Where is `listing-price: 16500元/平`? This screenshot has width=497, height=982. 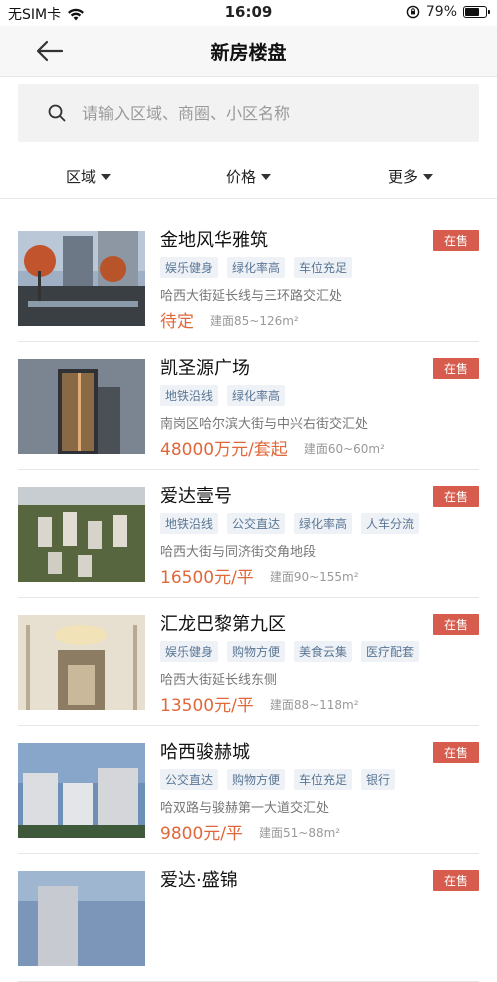
listing-price: 16500元/平 is located at coordinates (207, 578).